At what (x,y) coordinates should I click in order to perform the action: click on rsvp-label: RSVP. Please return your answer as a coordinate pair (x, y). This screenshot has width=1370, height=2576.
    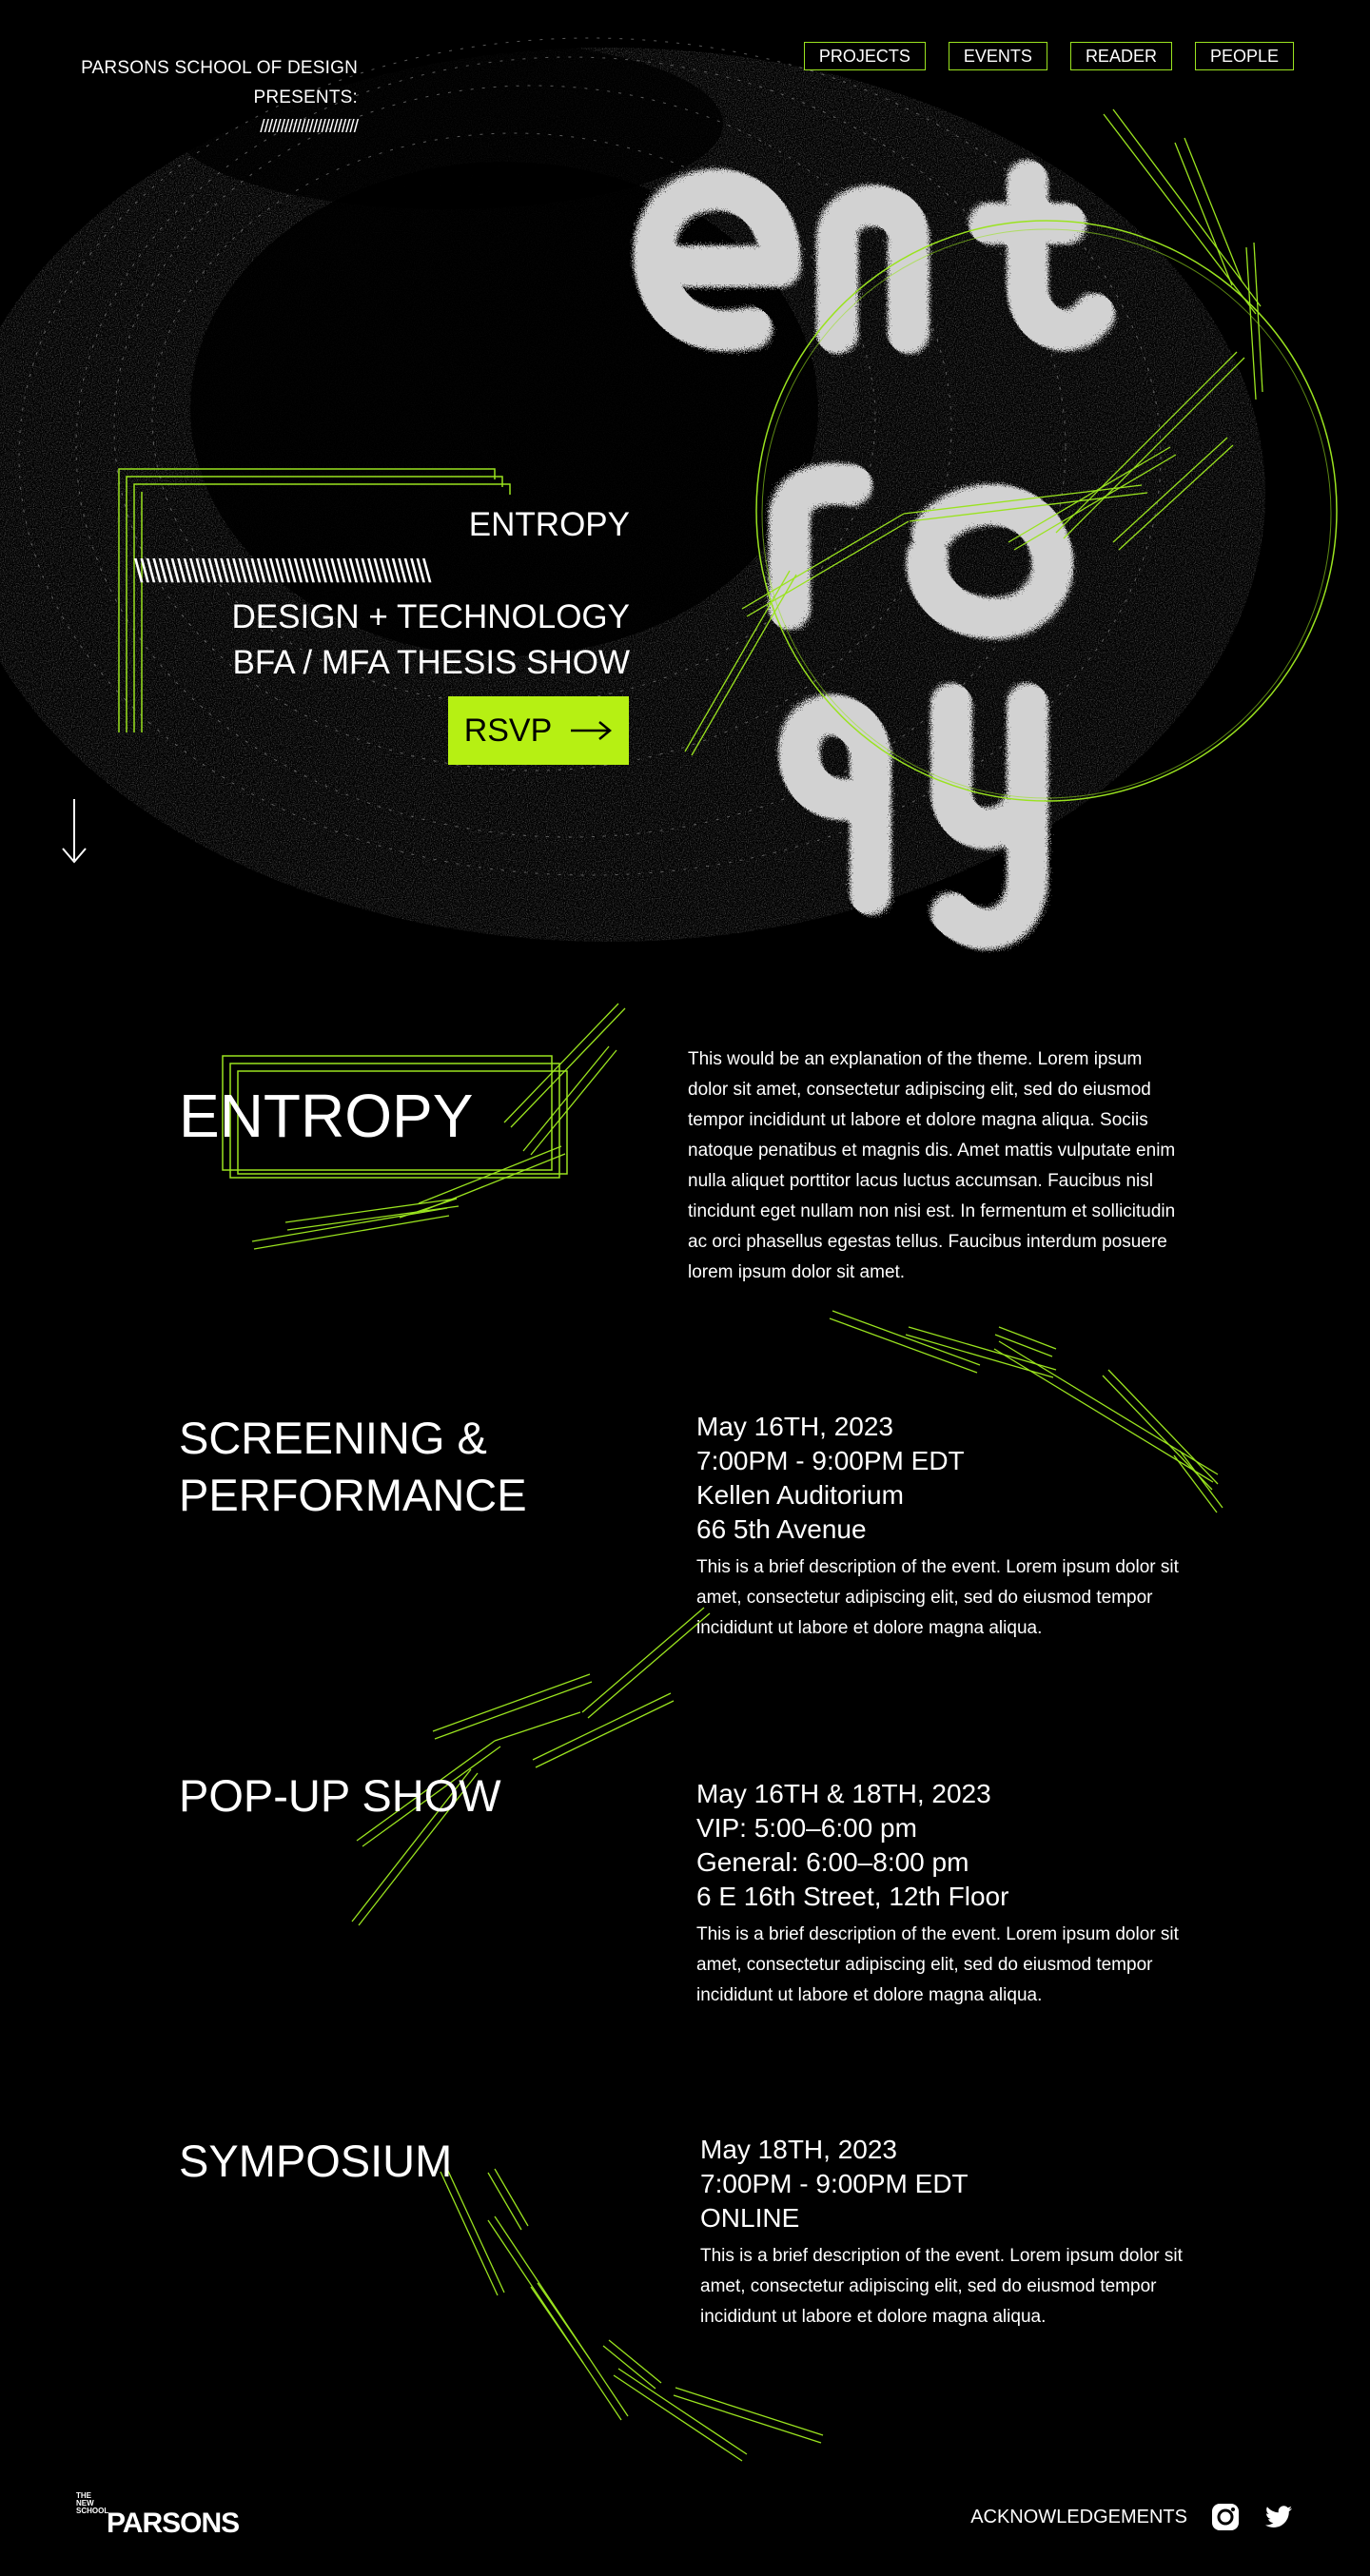
    Looking at the image, I should click on (508, 730).